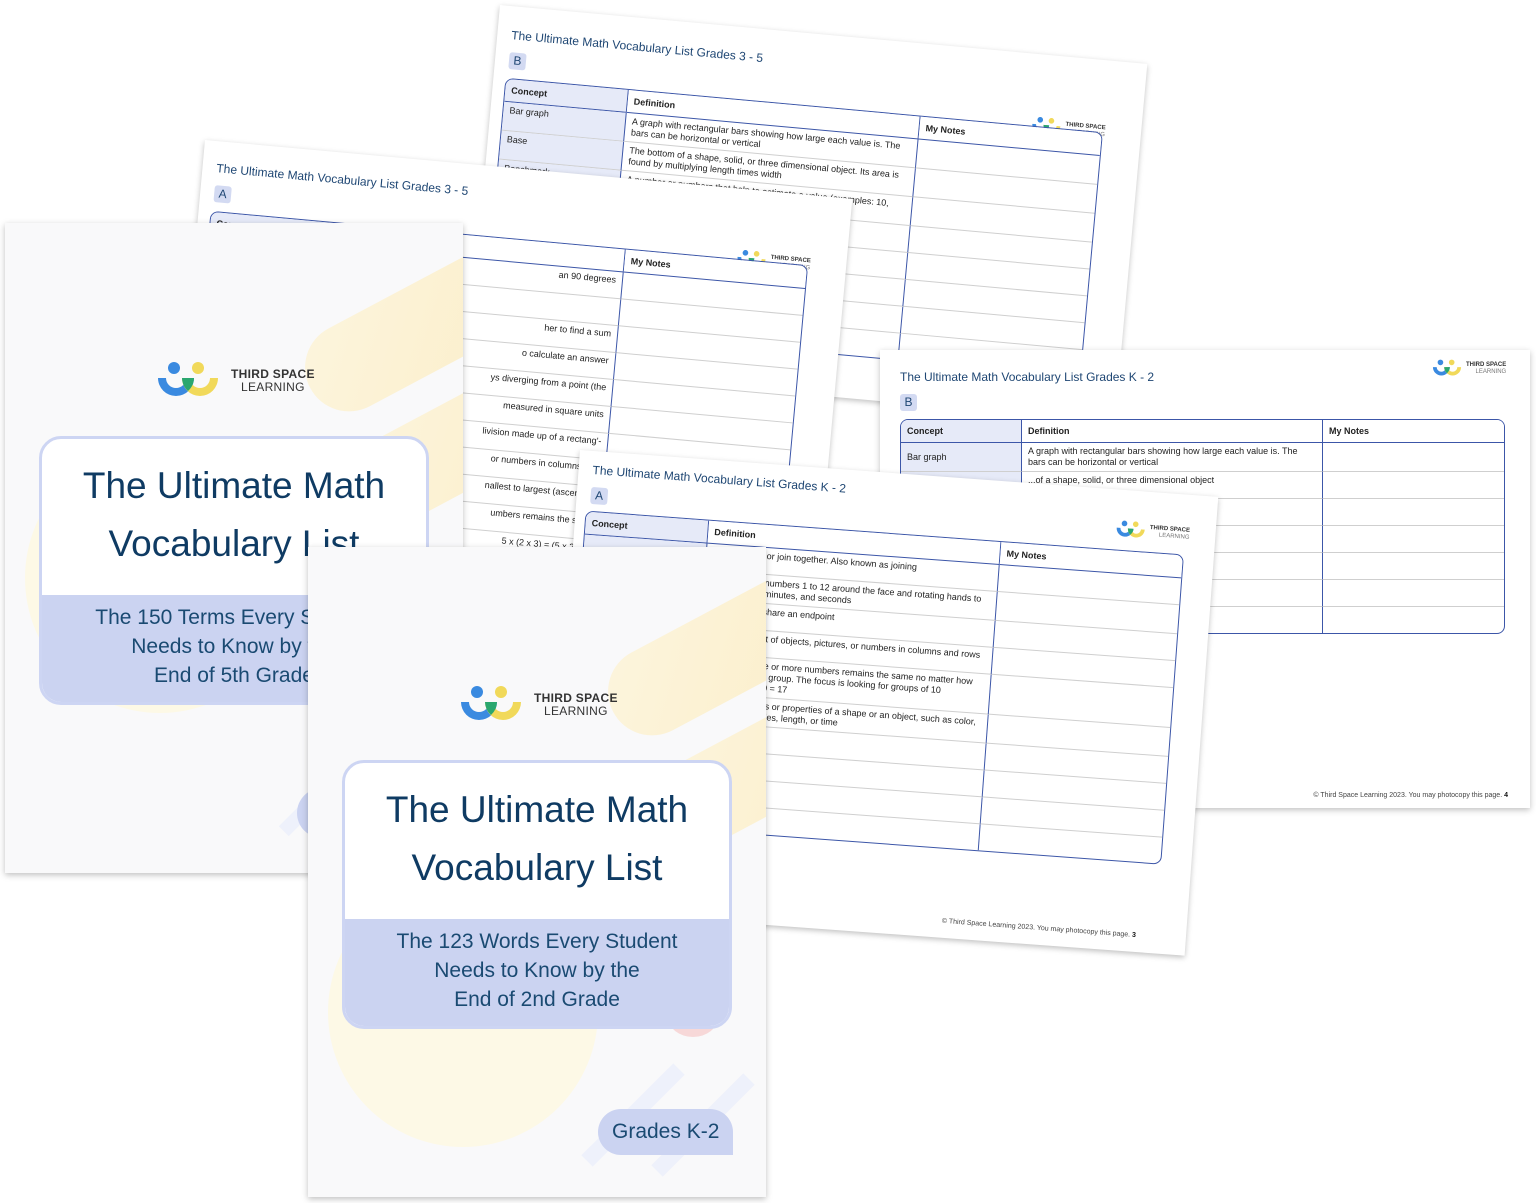 The width and height of the screenshot is (1536, 1203). I want to click on concept-cell: Bar graph, so click(961, 457).